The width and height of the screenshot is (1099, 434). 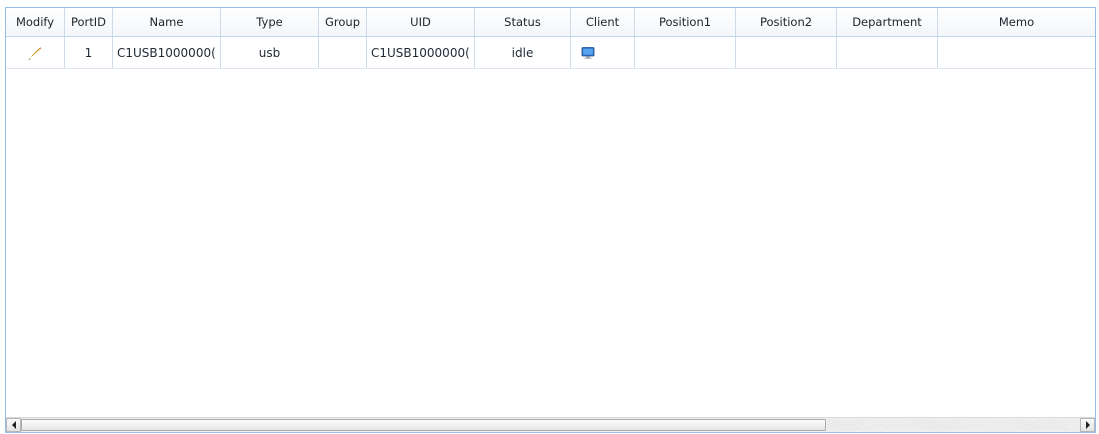 I want to click on scrollbar-thumb, so click(x=423, y=425).